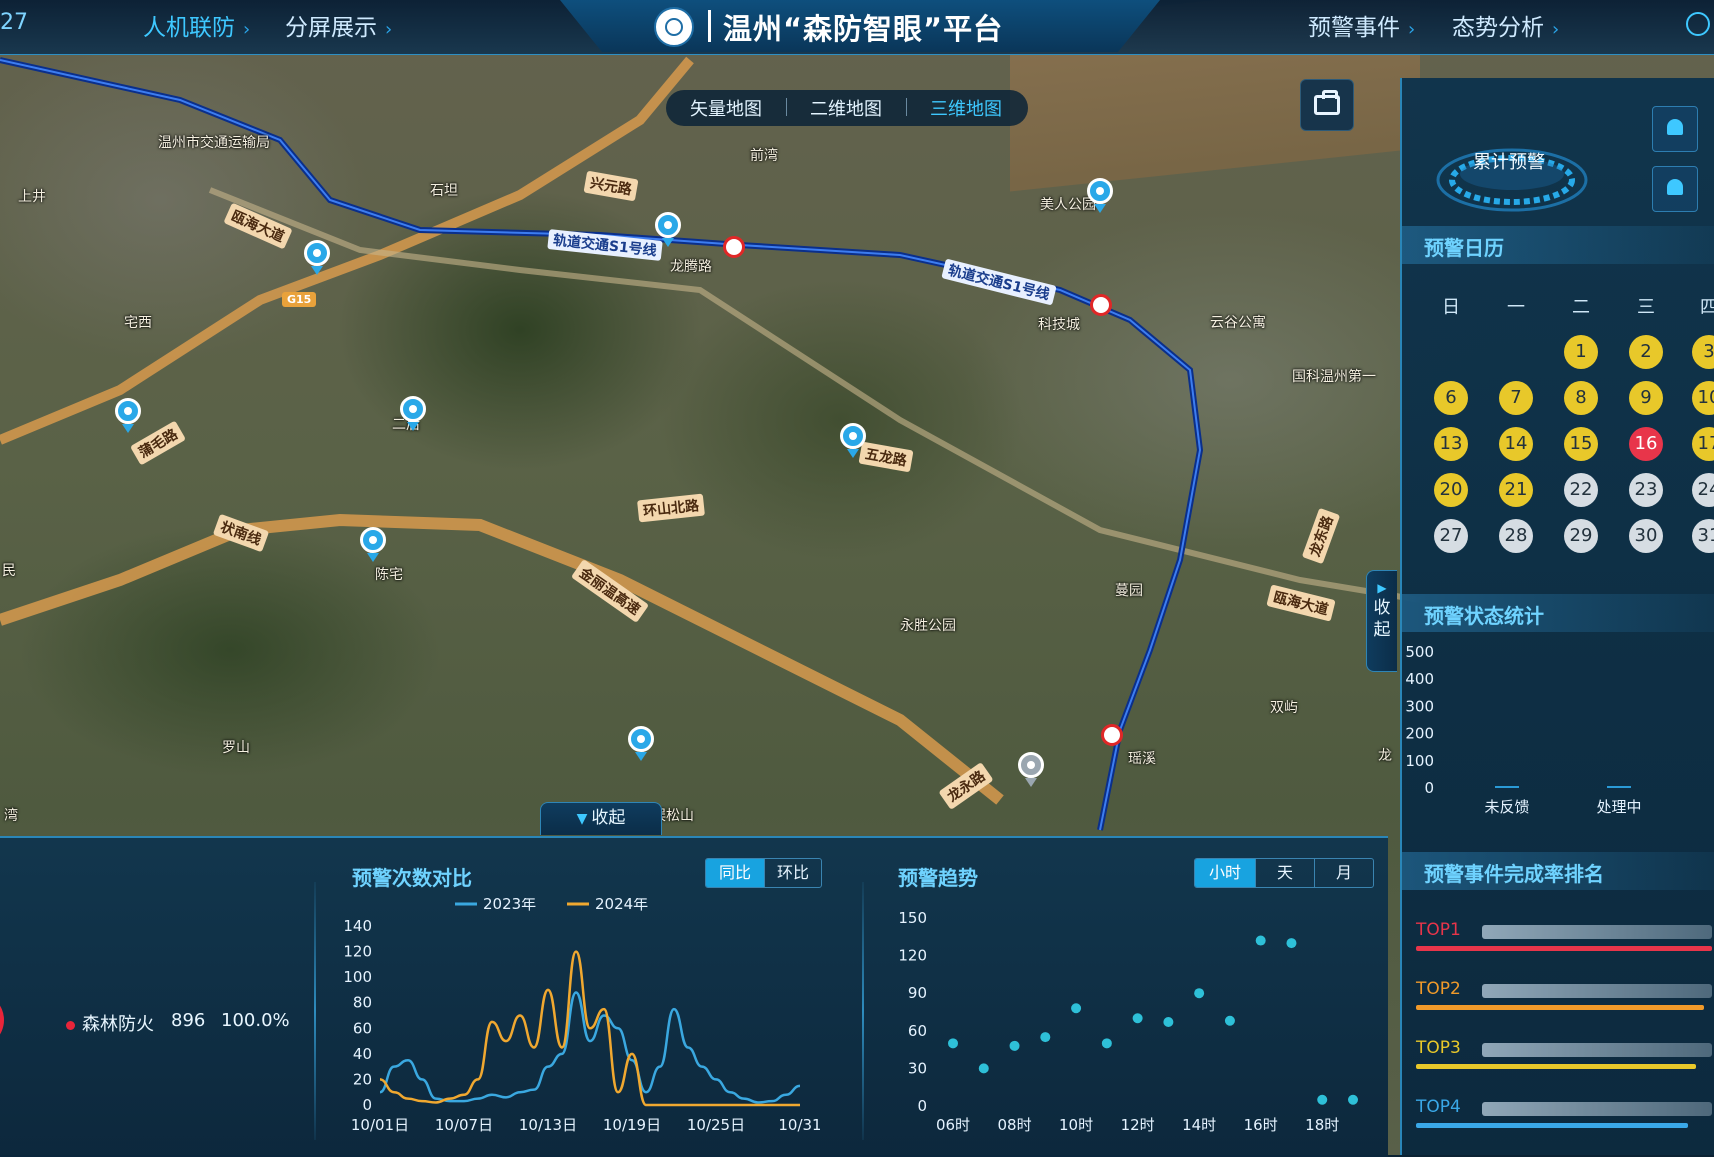 The image size is (1714, 1157). Describe the element at coordinates (1703, 398) in the screenshot. I see `calendar-day: 10` at that location.